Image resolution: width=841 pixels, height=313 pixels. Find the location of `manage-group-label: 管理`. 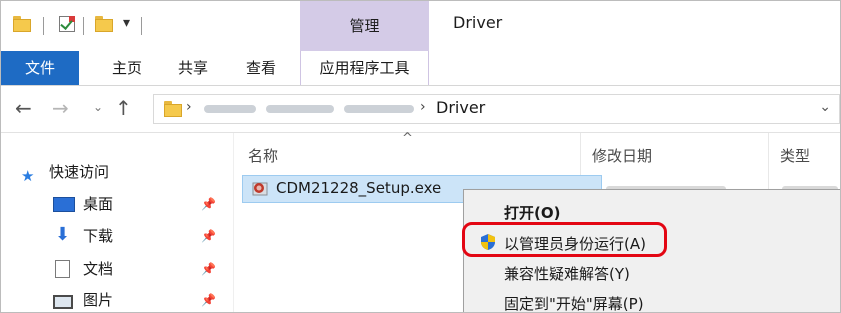

manage-group-label: 管理 is located at coordinates (364, 26).